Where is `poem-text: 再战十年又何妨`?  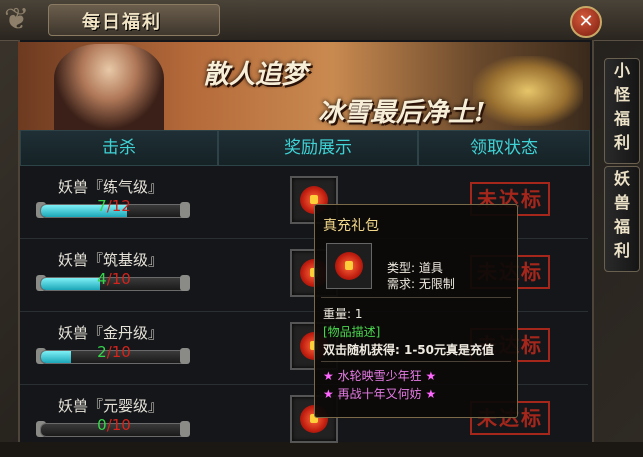
poem-text: 再战十年又何妨 is located at coordinates (379, 394).